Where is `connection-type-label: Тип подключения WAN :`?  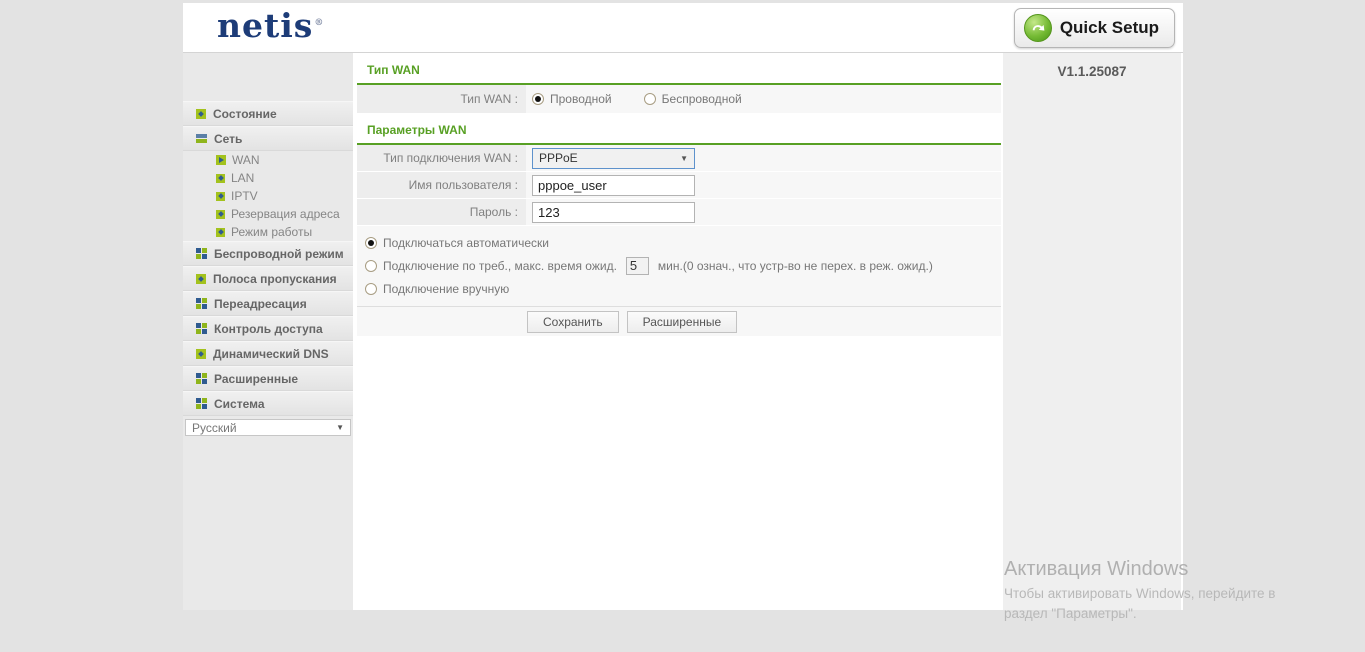 connection-type-label: Тип подключения WAN : is located at coordinates (441, 158).